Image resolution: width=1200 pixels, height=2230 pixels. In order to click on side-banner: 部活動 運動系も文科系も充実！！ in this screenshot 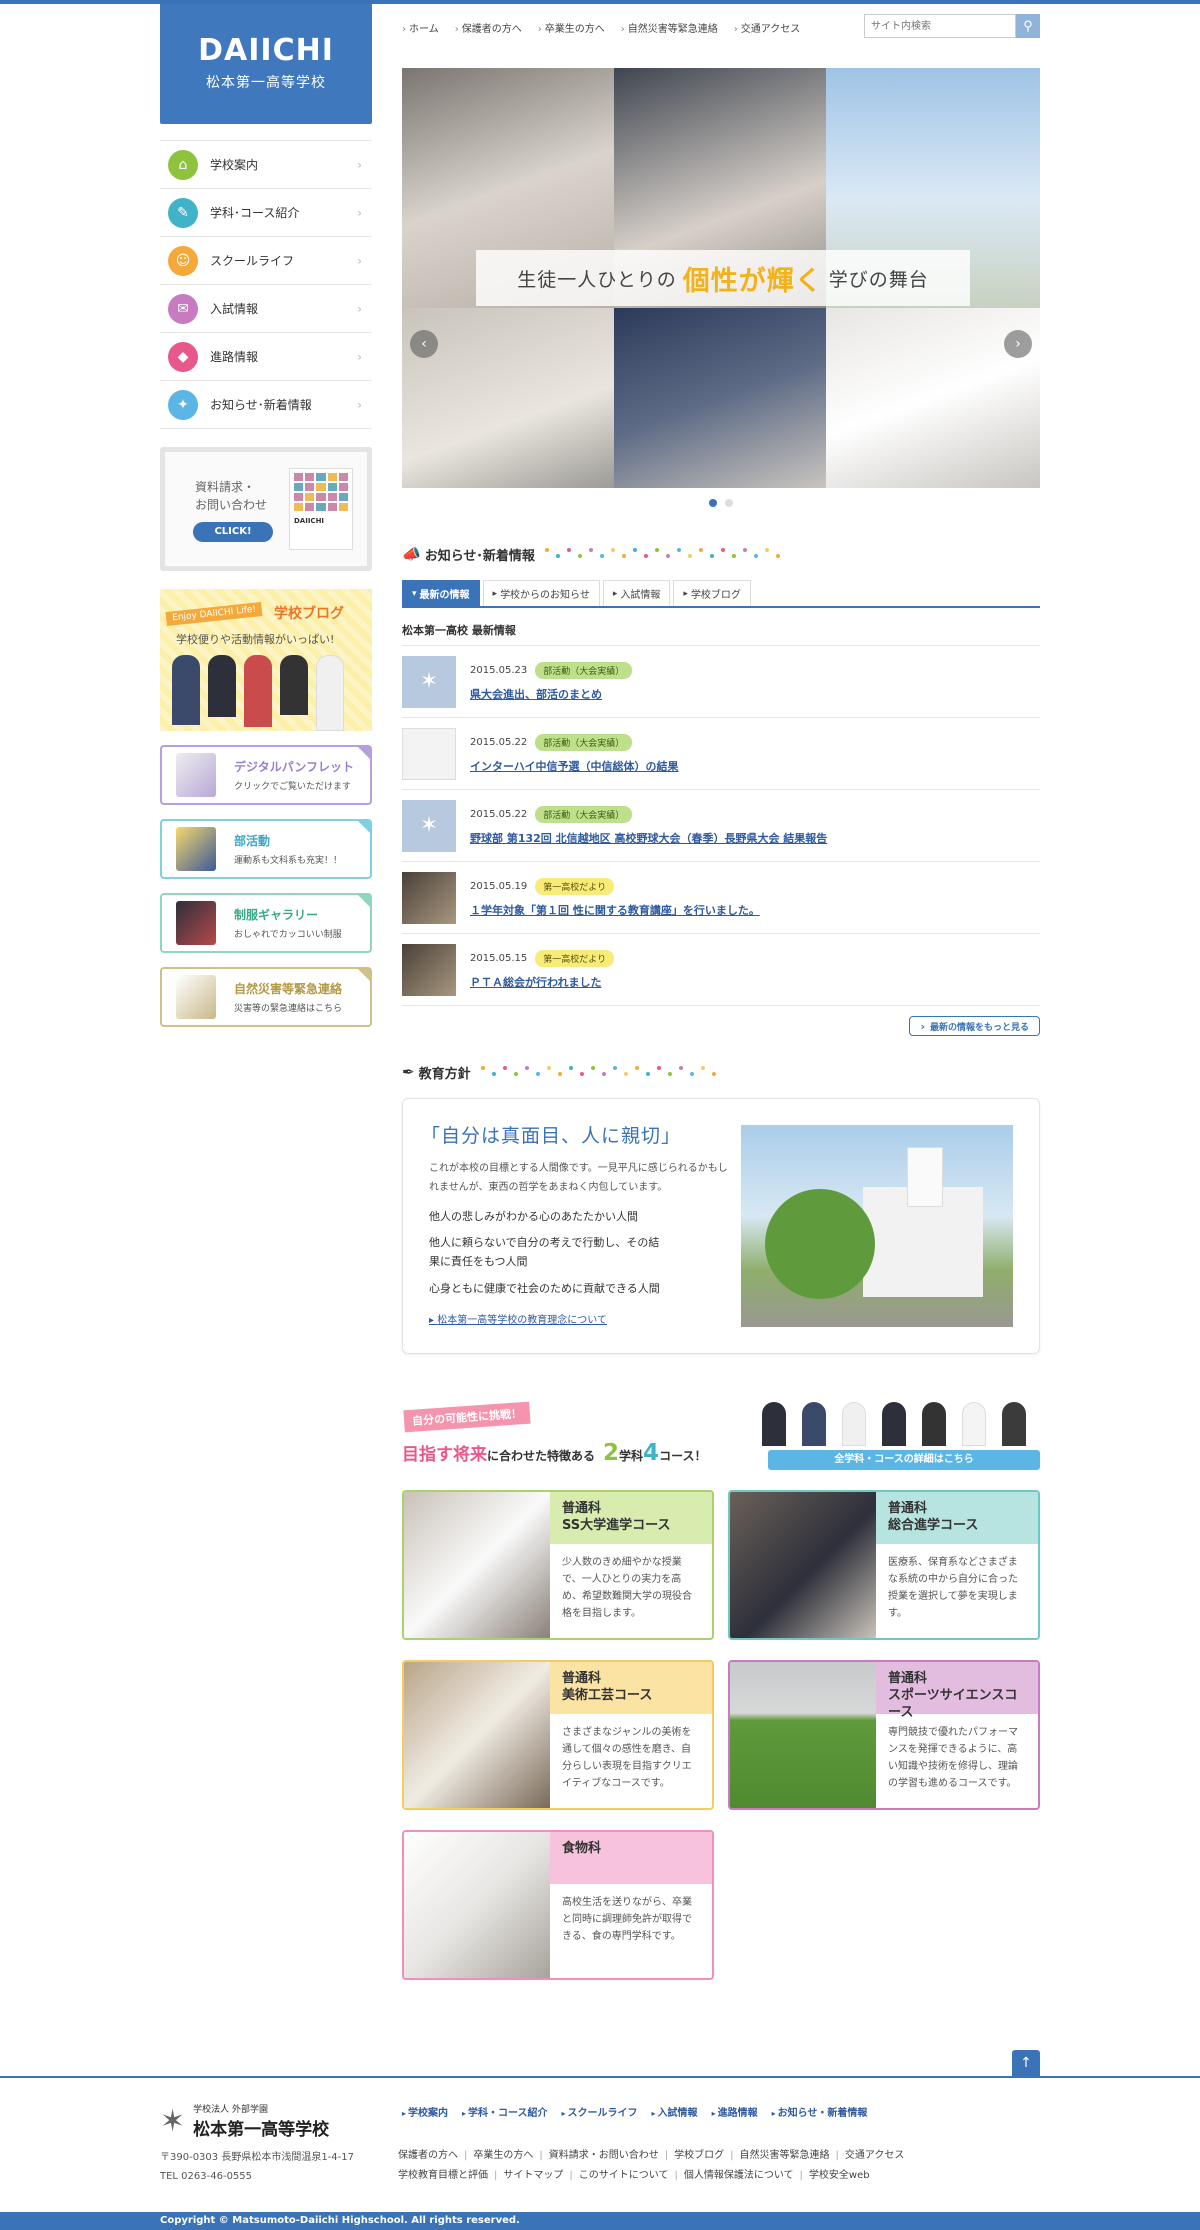, I will do `click(266, 849)`.